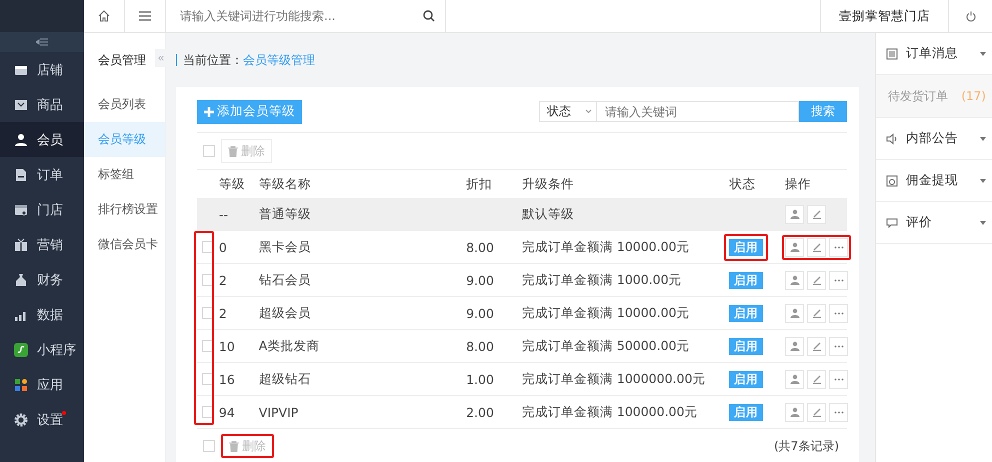 This screenshot has height=462, width=992. Describe the element at coordinates (223, 247) in the screenshot. I see `table-cell-text: 0` at that location.